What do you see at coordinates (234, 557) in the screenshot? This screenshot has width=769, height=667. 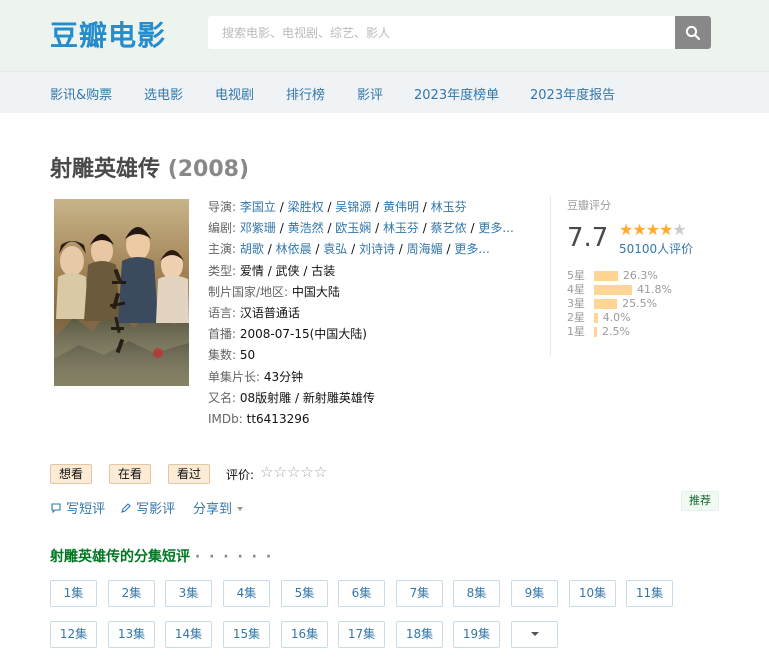 I see `title-dots: · · · · · ·` at bounding box center [234, 557].